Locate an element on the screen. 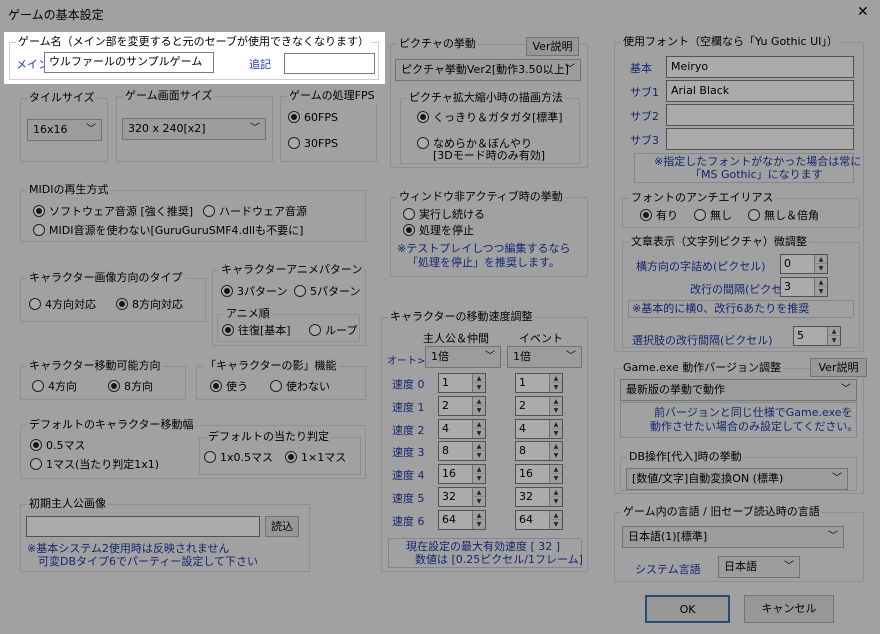 The height and width of the screenshot is (634, 880). picture-mode-select: ピクチャ挙動Ver2[動作3.50以上] ﹀ is located at coordinates (488, 70).